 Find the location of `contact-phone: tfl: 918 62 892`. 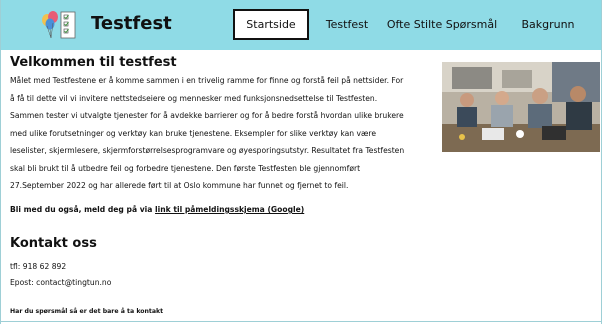

contact-phone: tfl: 918 62 892 is located at coordinates (38, 266).